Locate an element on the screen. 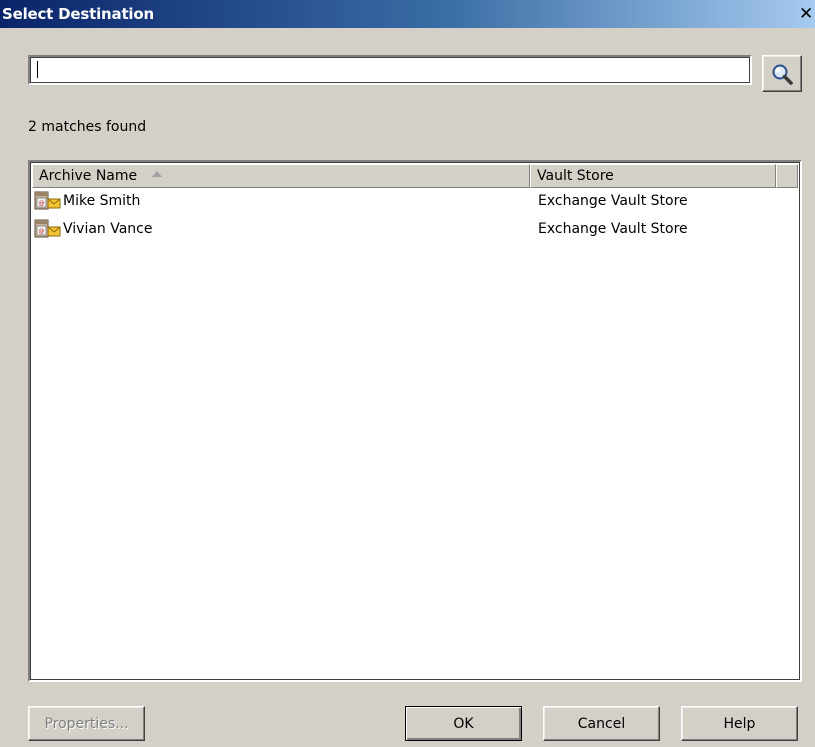 The image size is (815, 747). archive-name-text: Mike Smith is located at coordinates (102, 201).